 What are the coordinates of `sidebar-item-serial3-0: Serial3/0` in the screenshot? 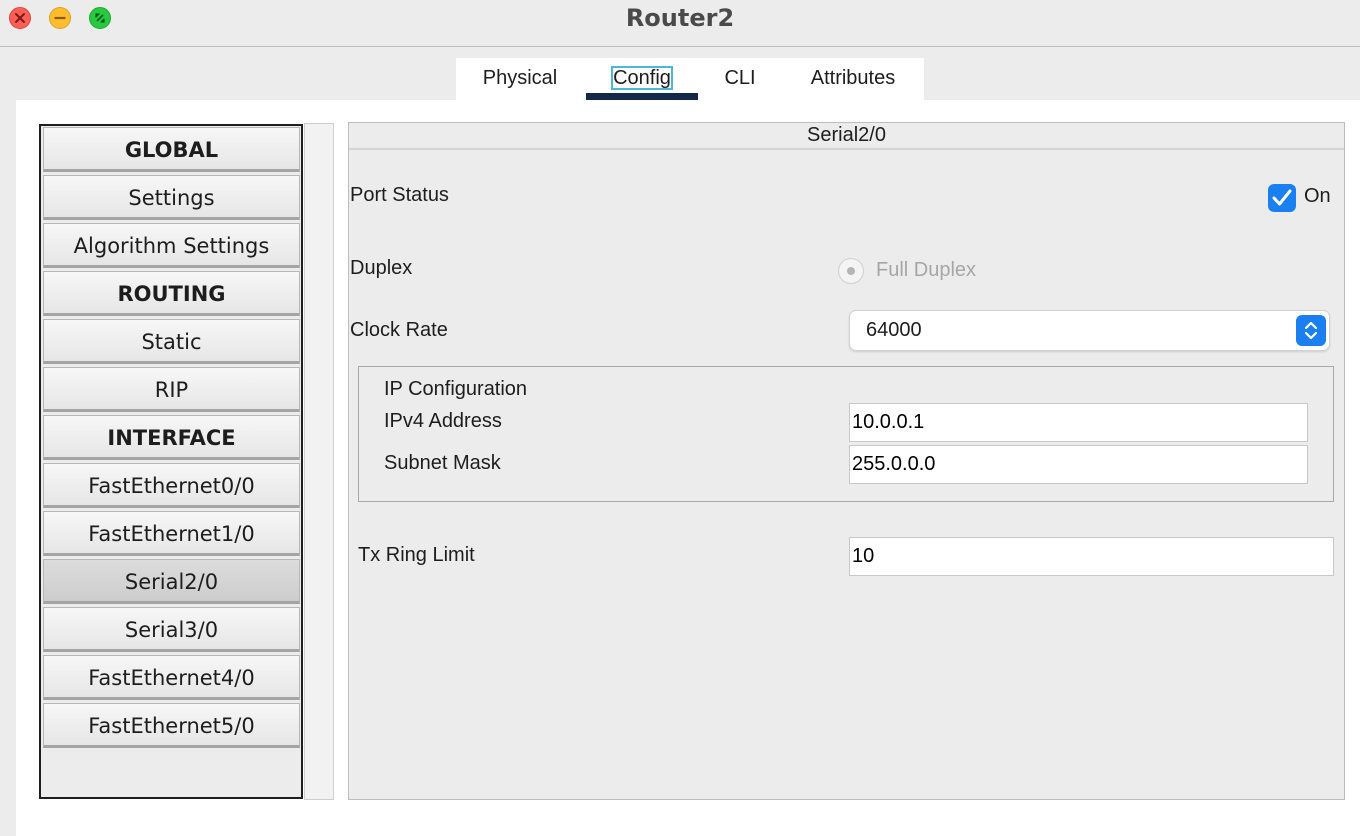 It's located at (171, 629).